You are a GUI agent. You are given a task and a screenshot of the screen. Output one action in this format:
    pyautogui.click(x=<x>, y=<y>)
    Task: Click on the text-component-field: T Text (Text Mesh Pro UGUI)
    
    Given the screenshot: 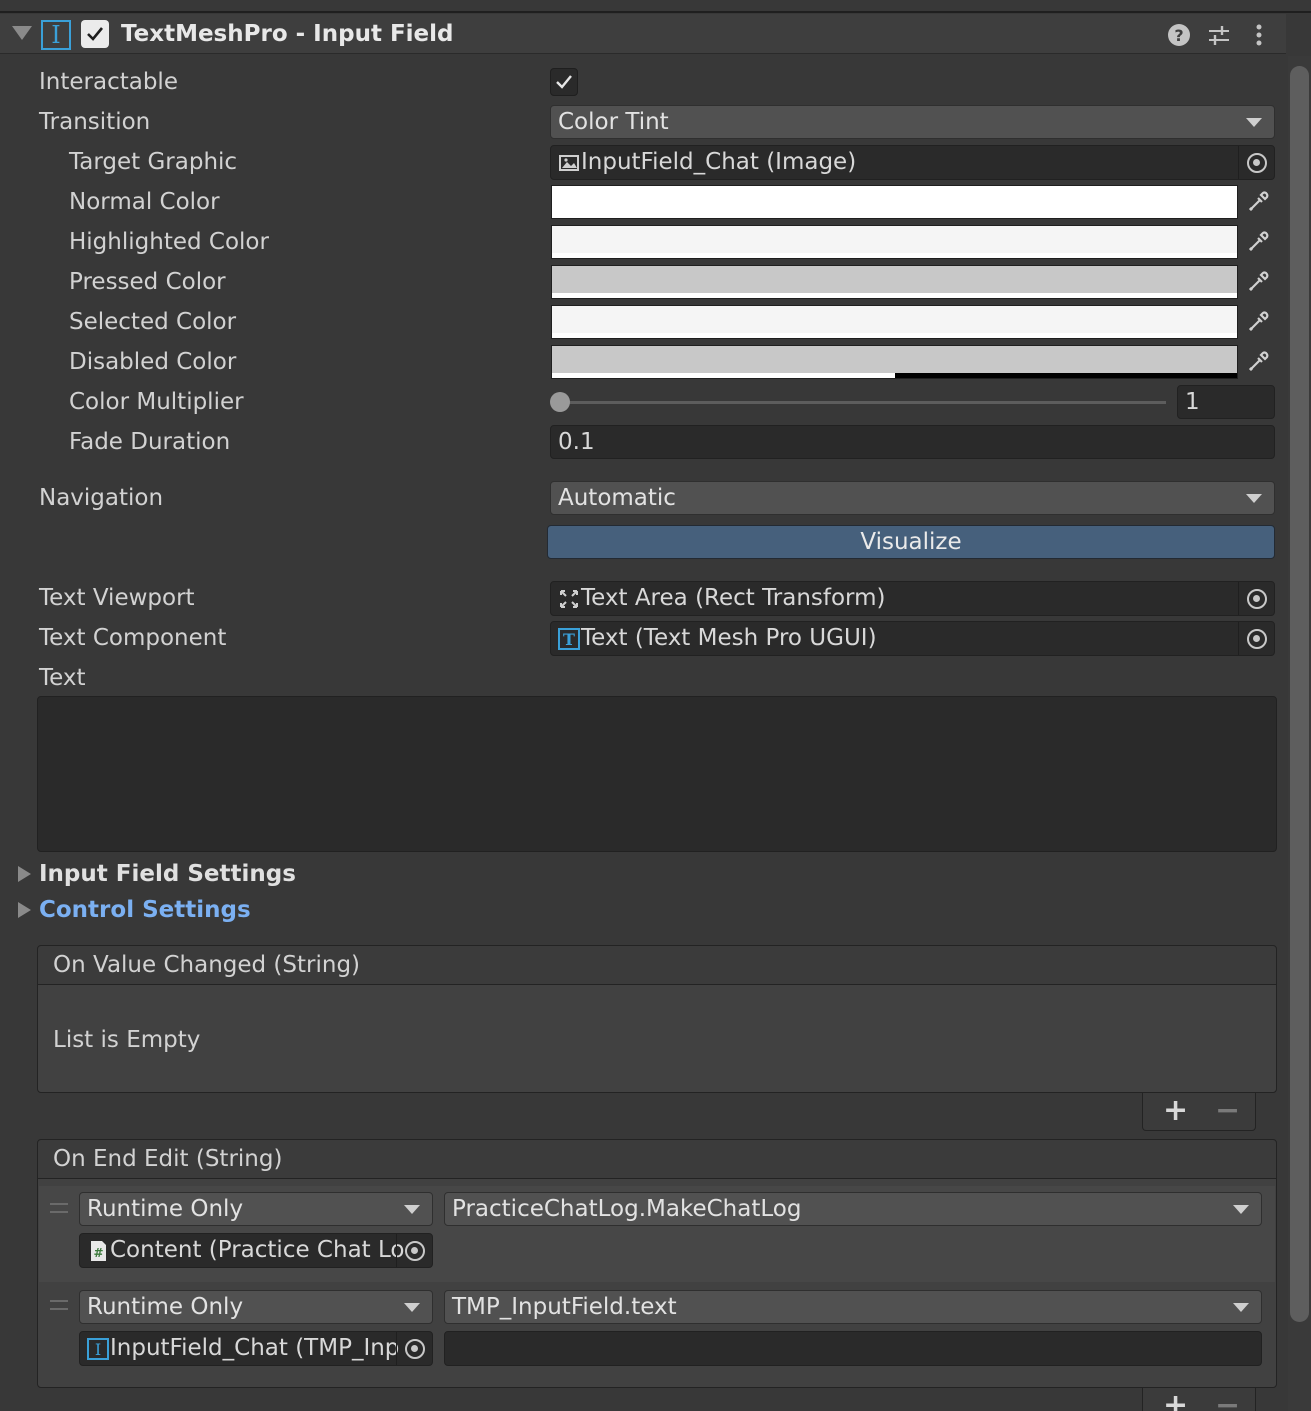 What is the action you would take?
    pyautogui.click(x=912, y=638)
    